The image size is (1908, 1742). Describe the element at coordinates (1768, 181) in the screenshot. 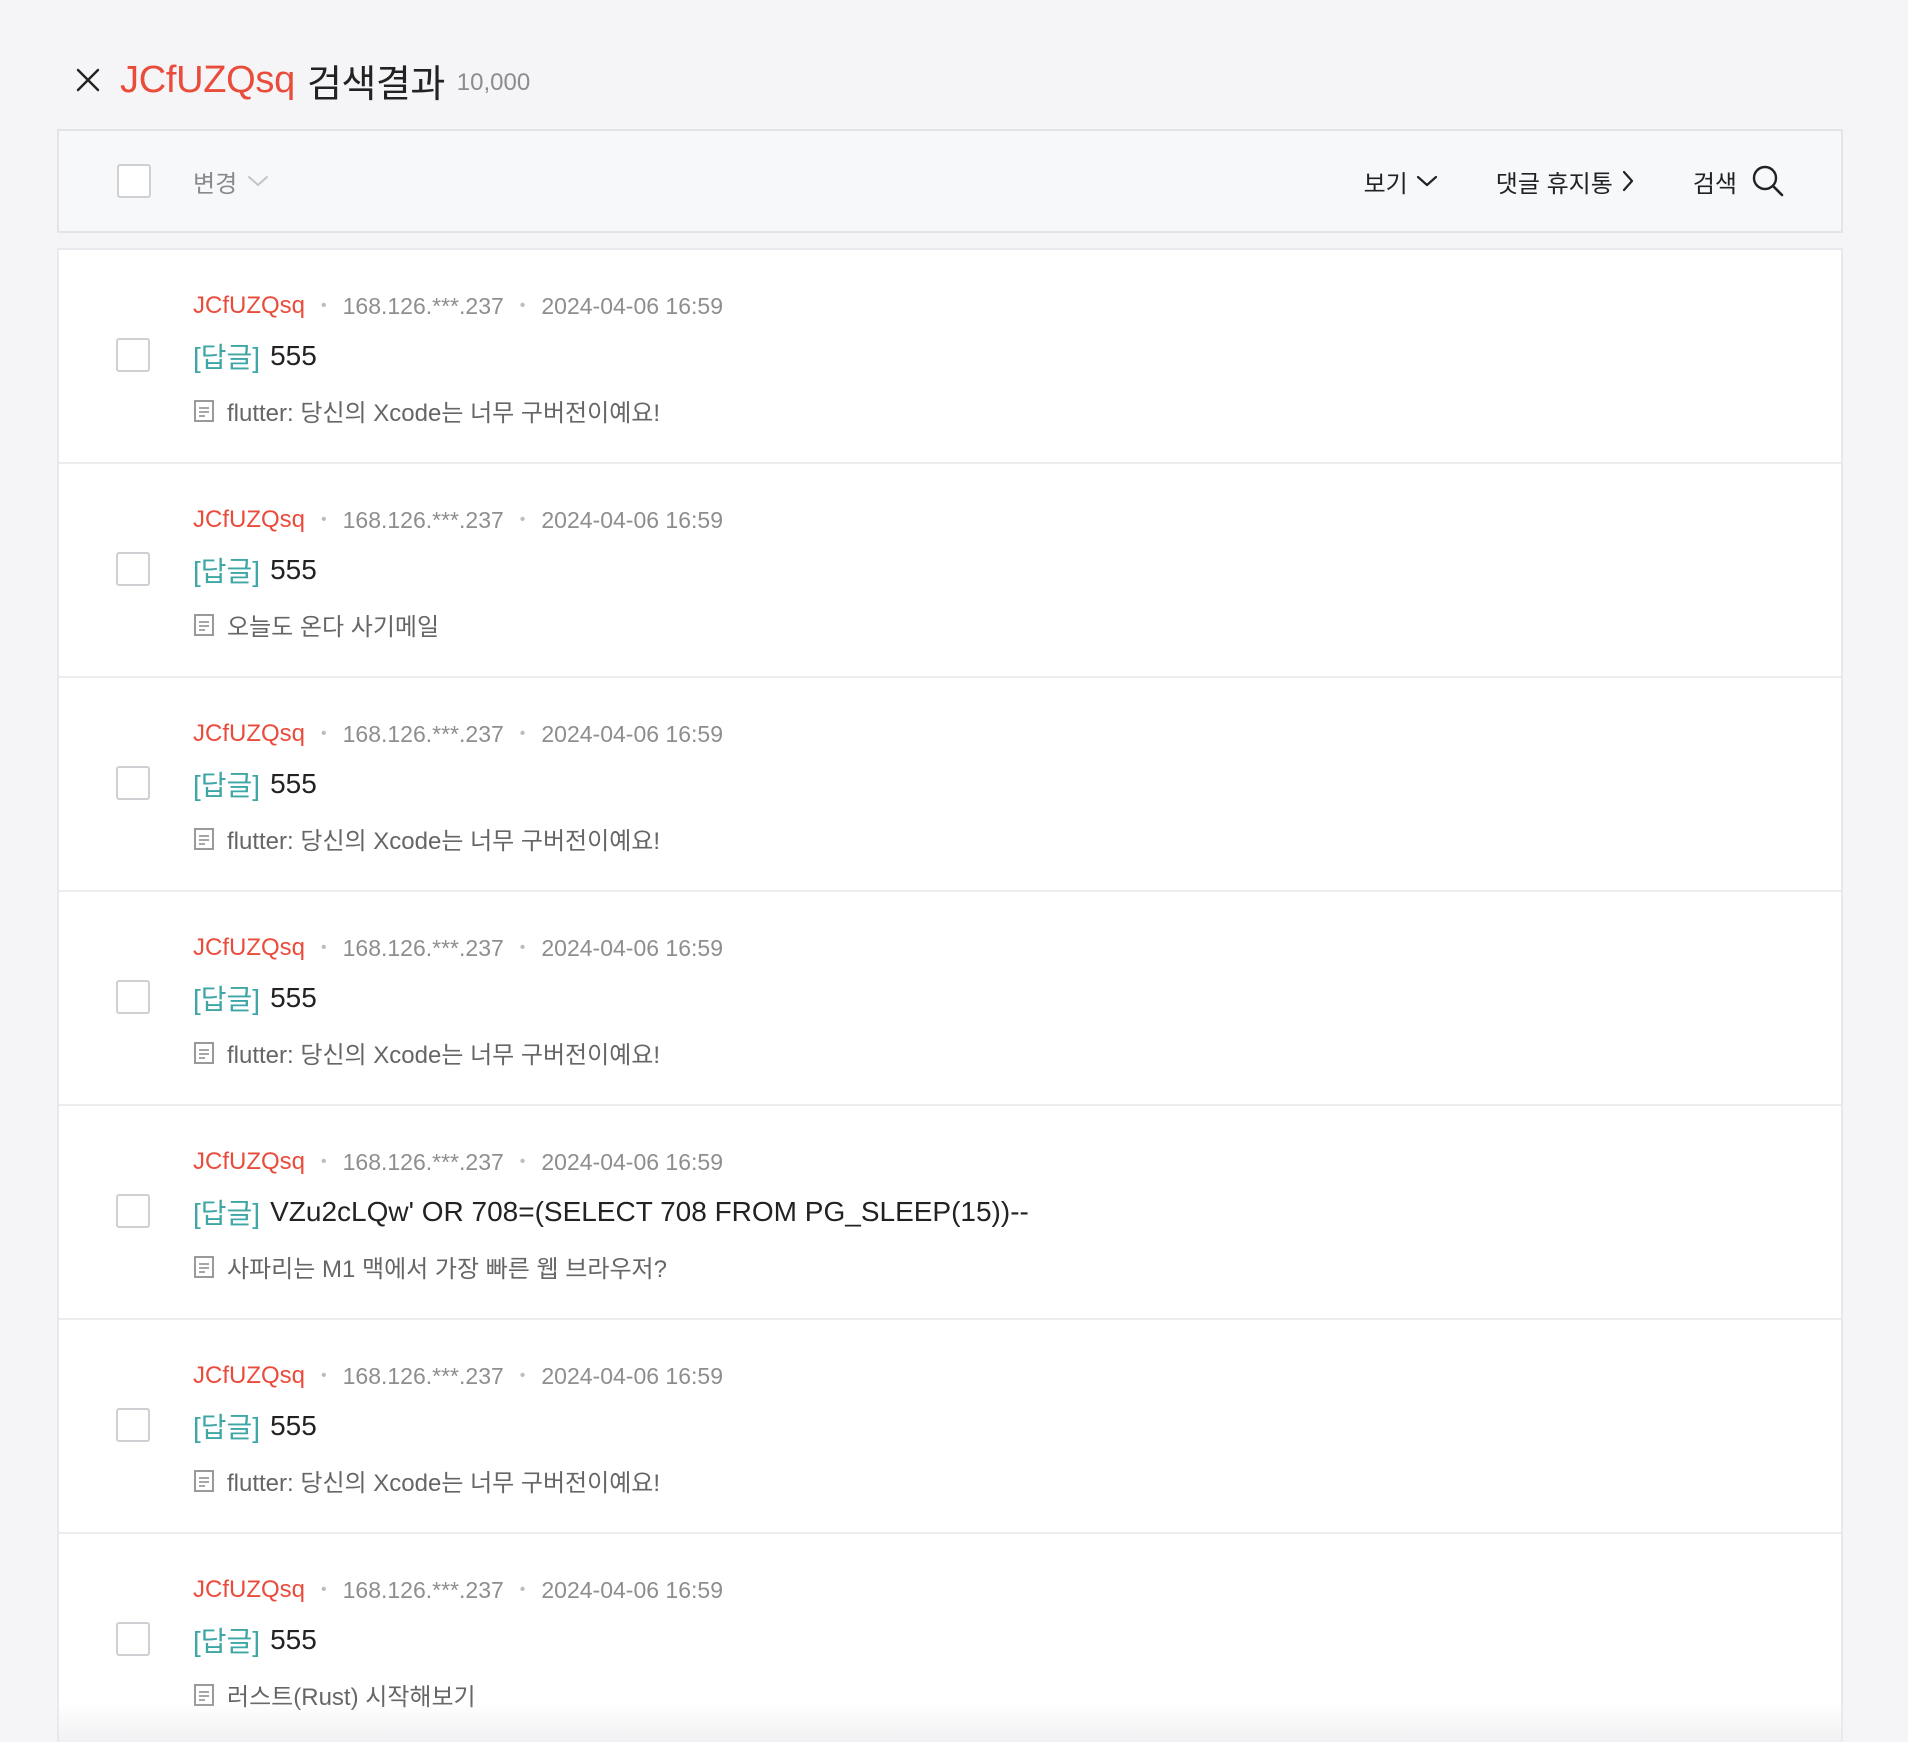

I see `search-icon` at that location.